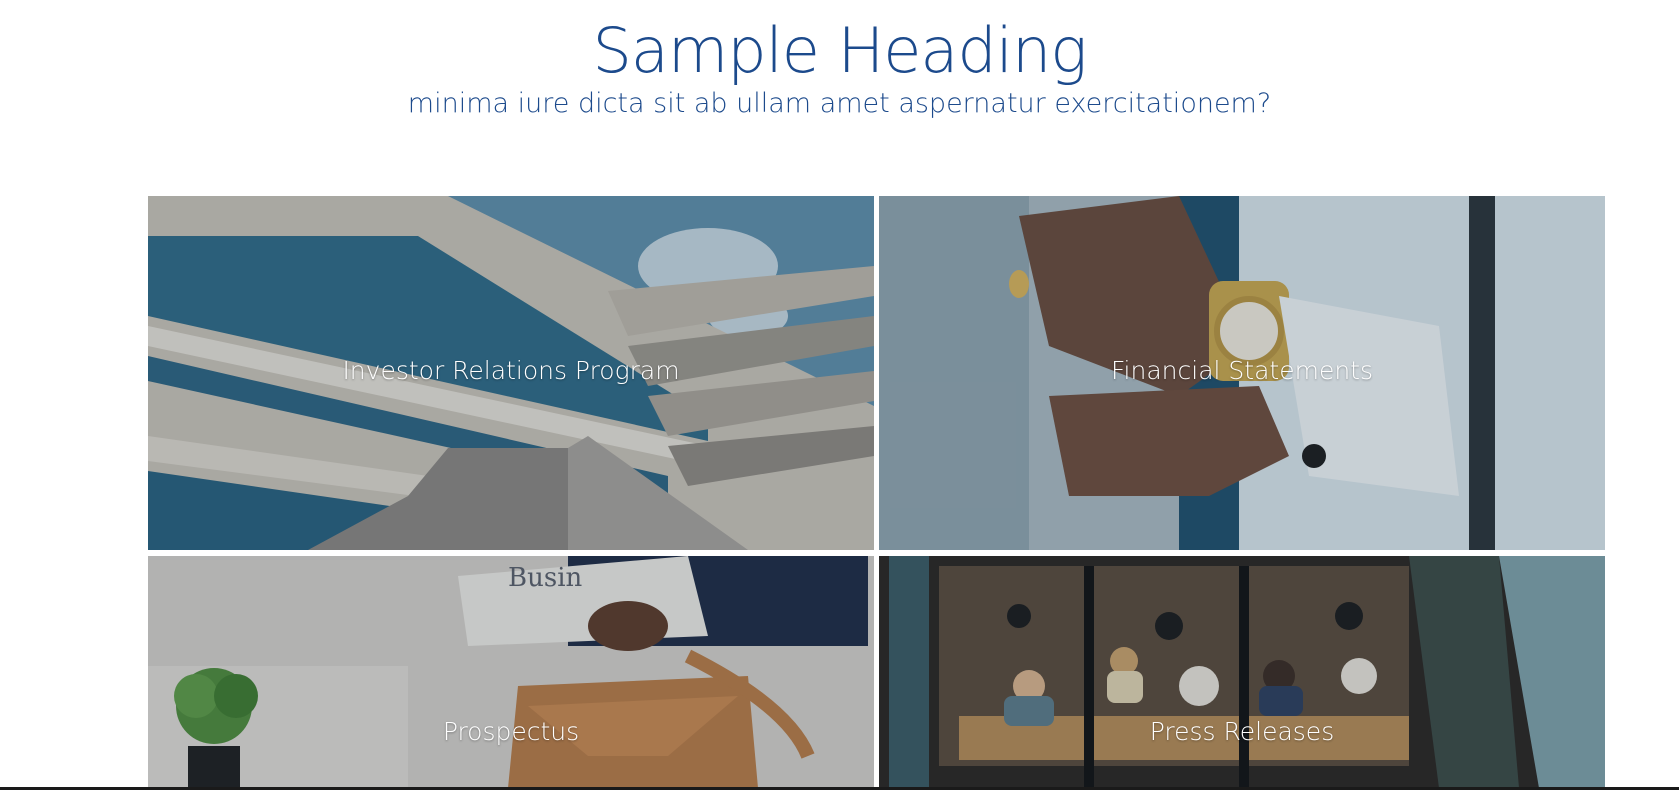  I want to click on tile-prospectus: Busin Prospectus, so click(511, 672).